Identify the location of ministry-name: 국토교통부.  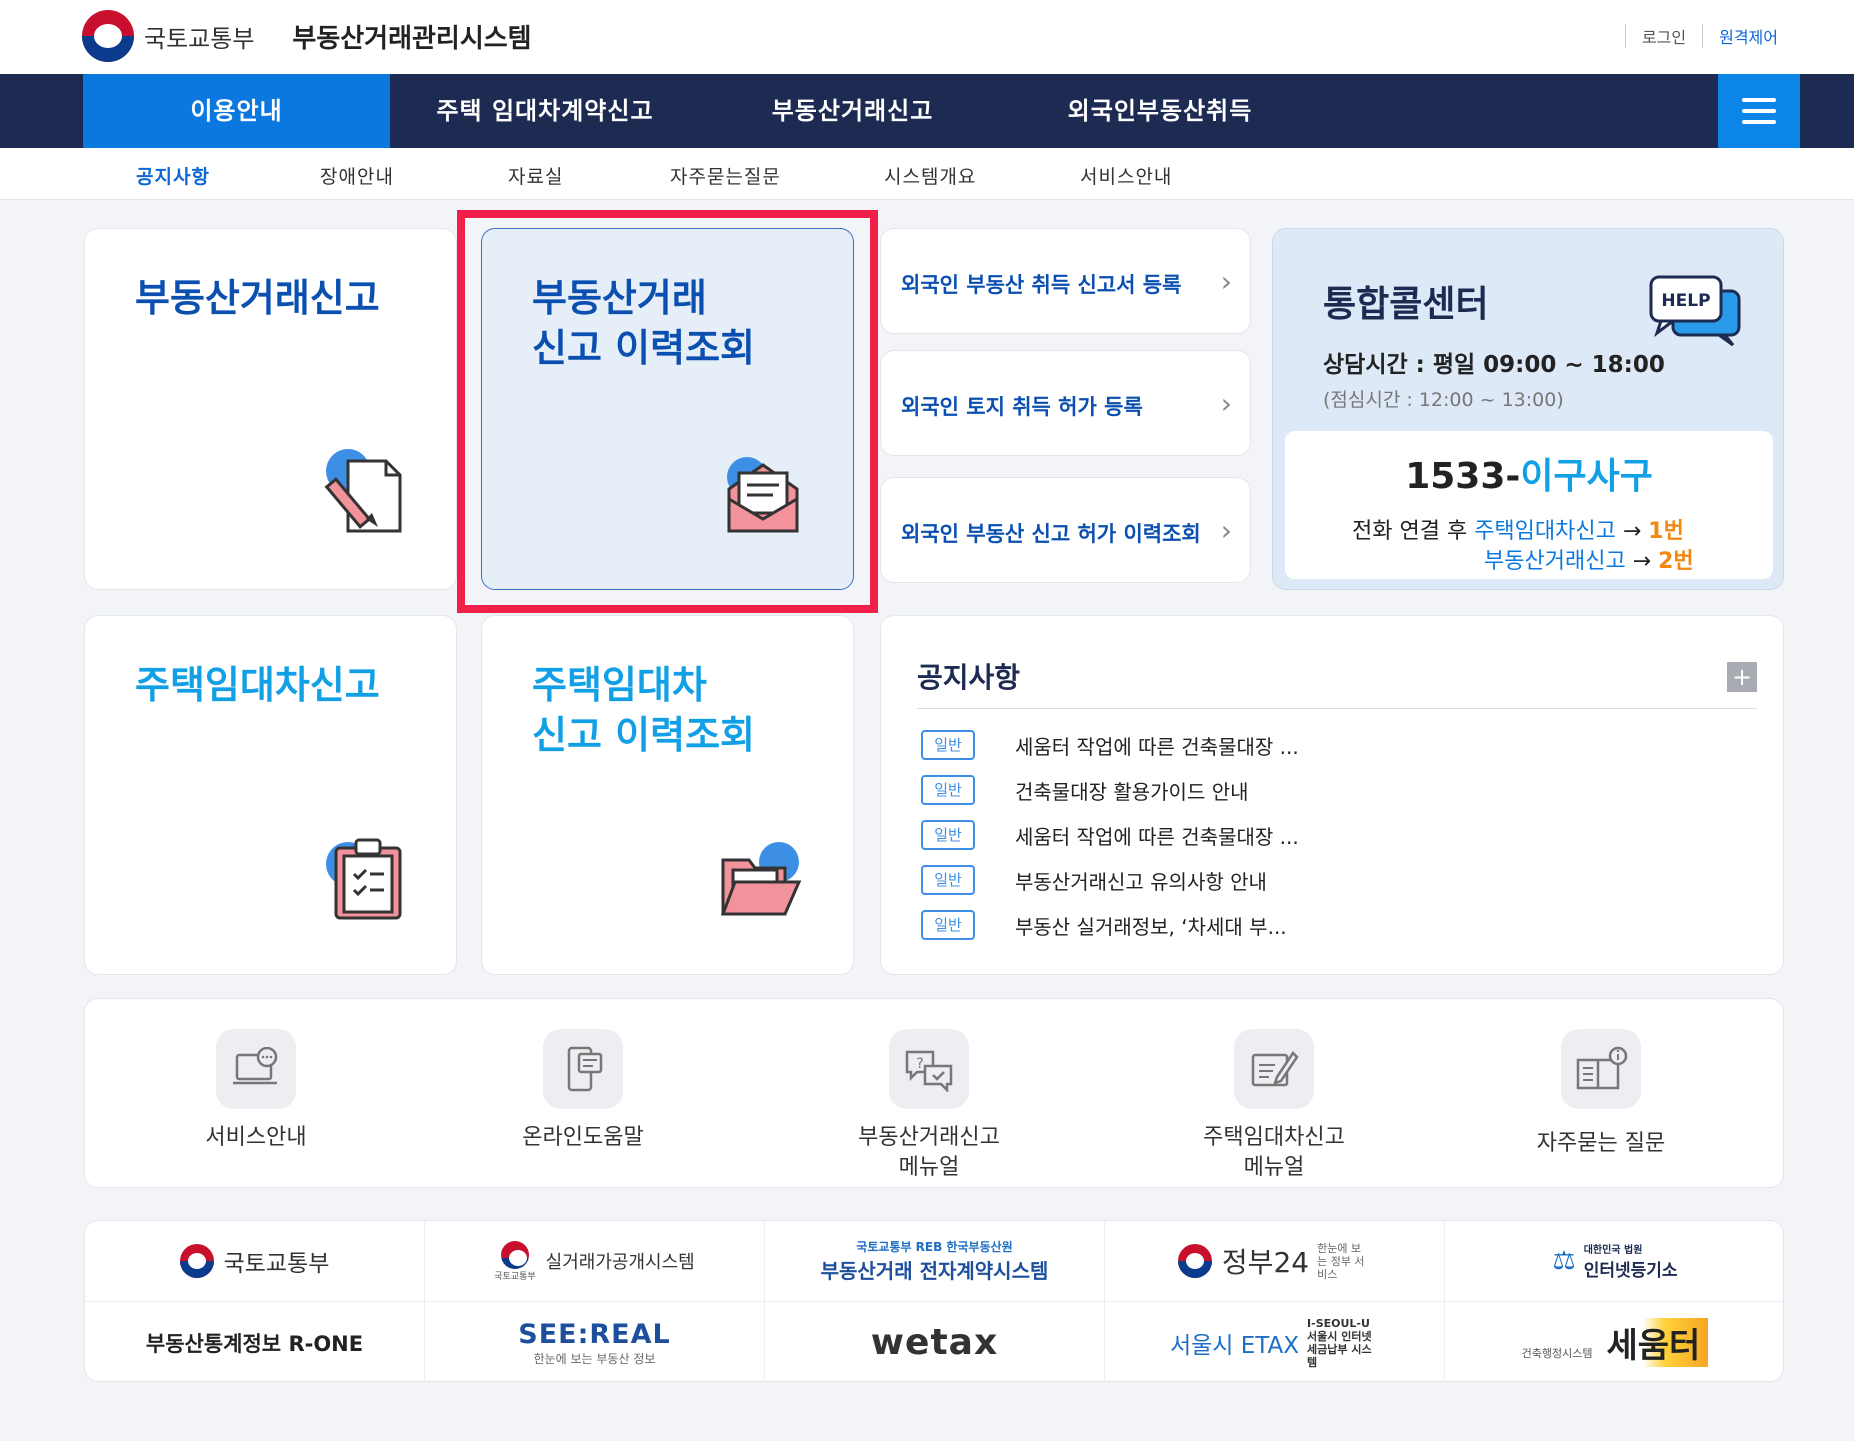
(199, 38).